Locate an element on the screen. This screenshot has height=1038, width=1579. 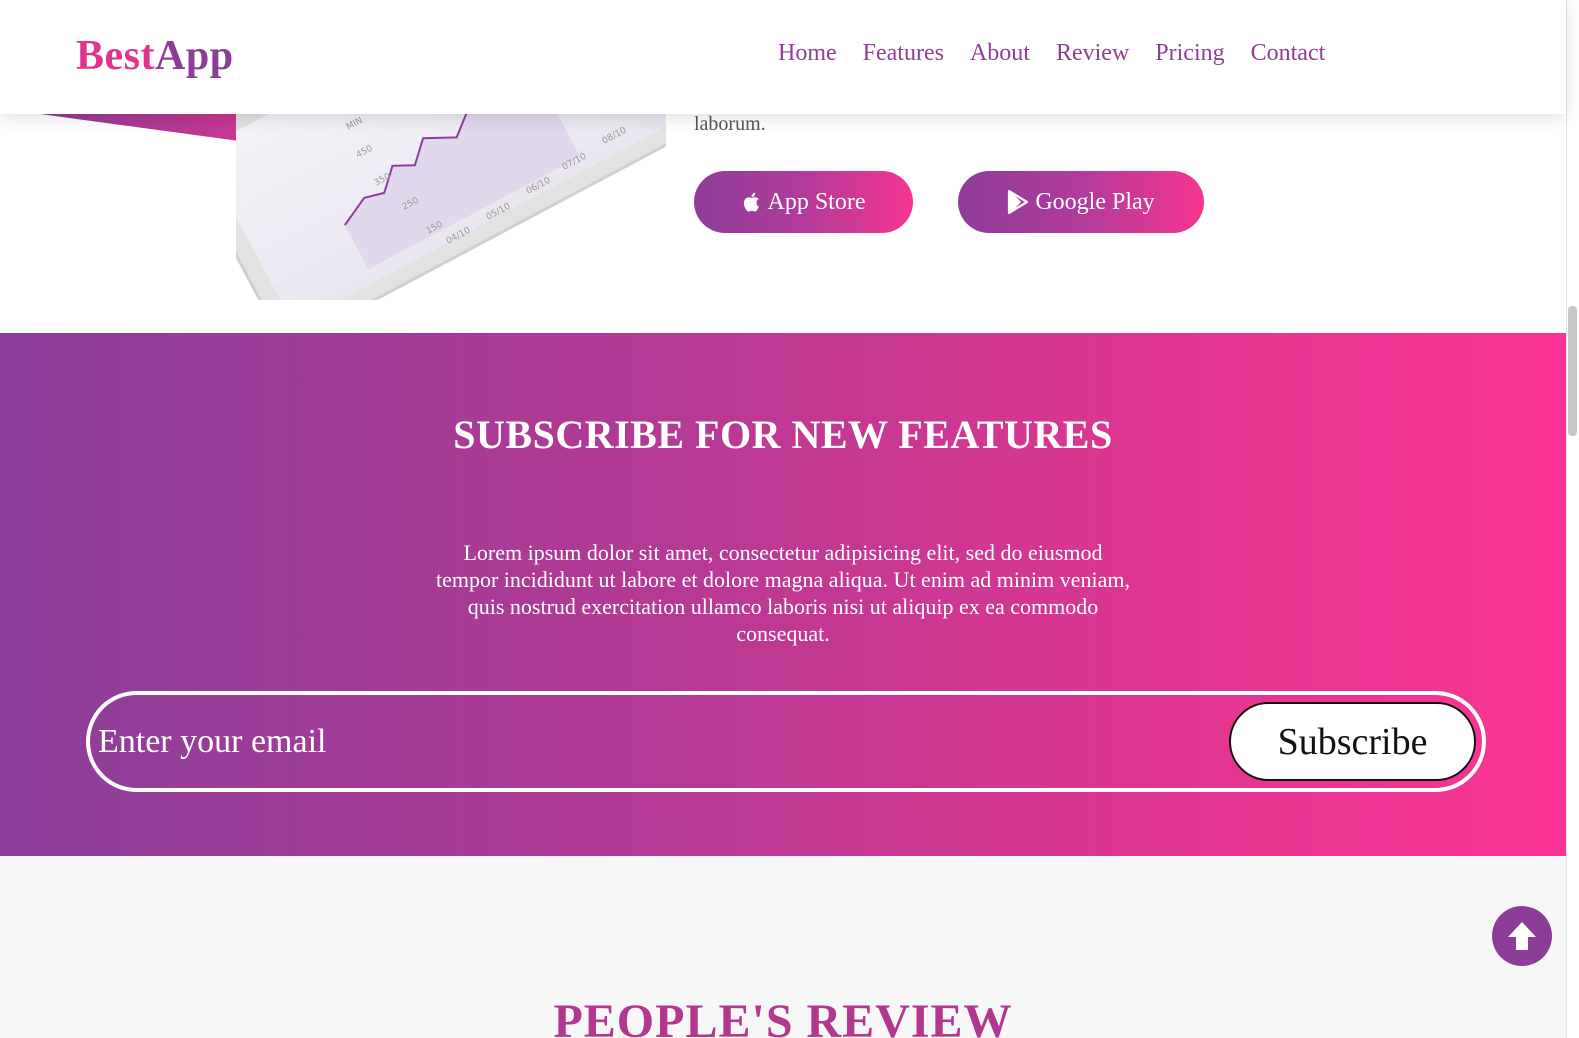
nav-link-contact: Contact is located at coordinates (1288, 53).